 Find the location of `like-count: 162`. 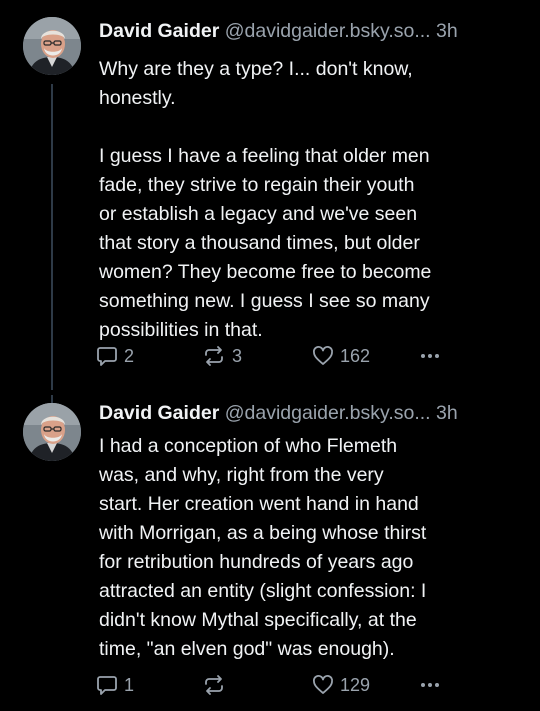

like-count: 162 is located at coordinates (355, 355).